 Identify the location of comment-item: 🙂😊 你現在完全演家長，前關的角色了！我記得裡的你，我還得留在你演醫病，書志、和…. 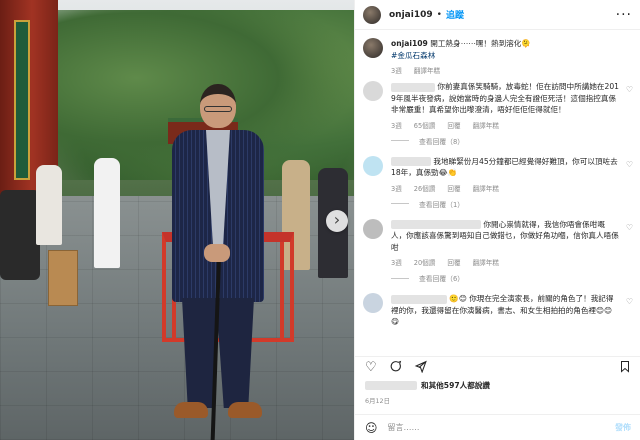
(498, 310).